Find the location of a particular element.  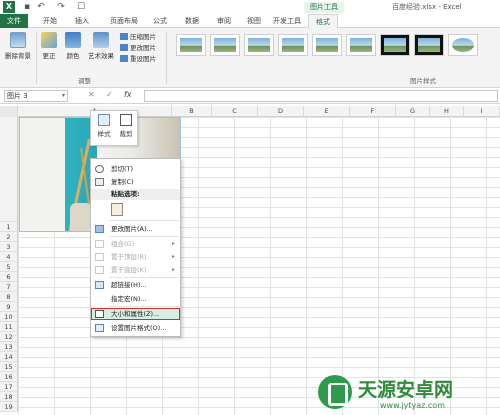

format-picture-icon is located at coordinates (99, 328).